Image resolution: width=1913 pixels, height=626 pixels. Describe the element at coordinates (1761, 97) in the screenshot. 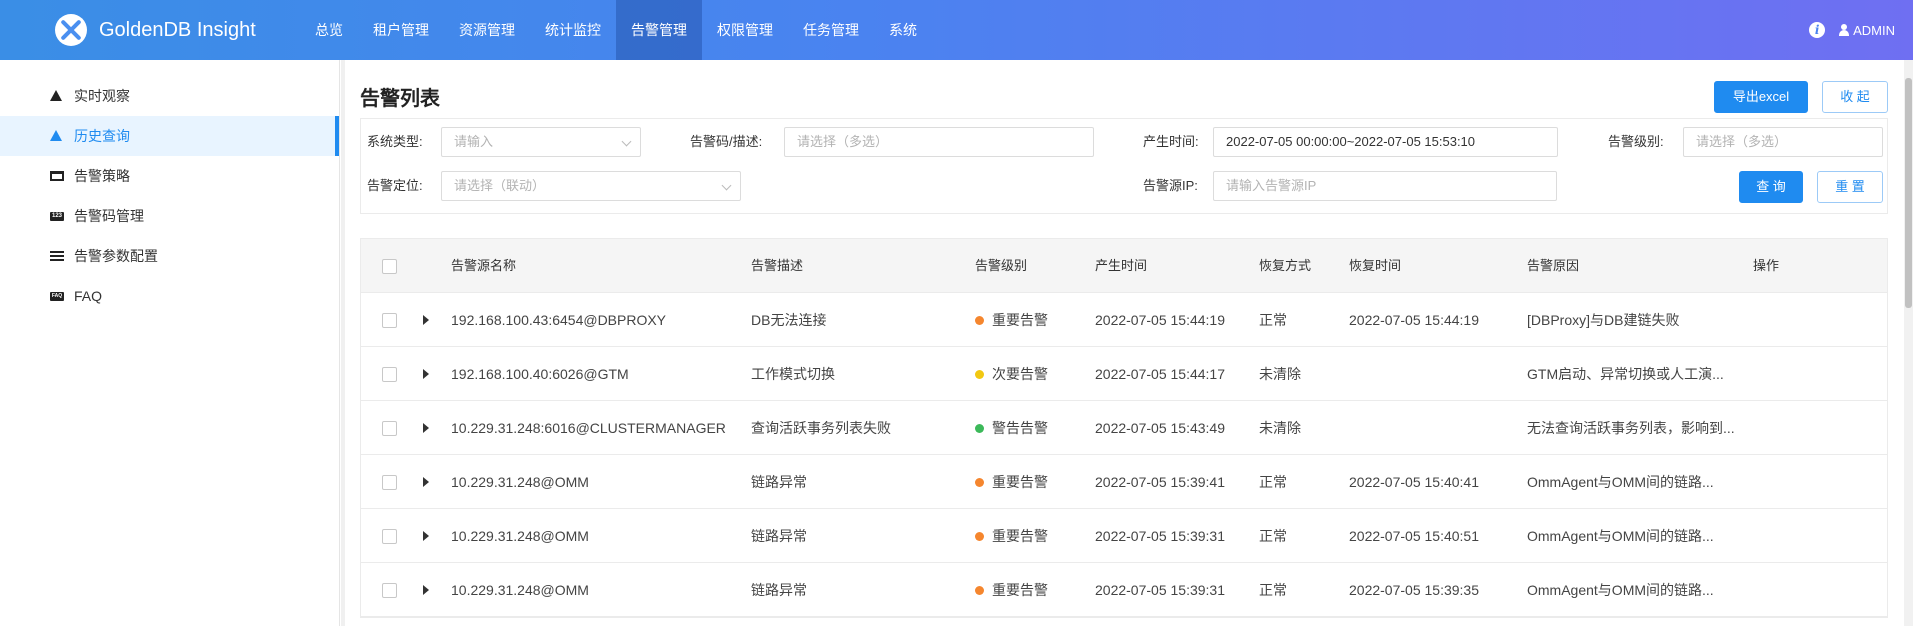

I see `export-excel-button: 导出excel` at that location.